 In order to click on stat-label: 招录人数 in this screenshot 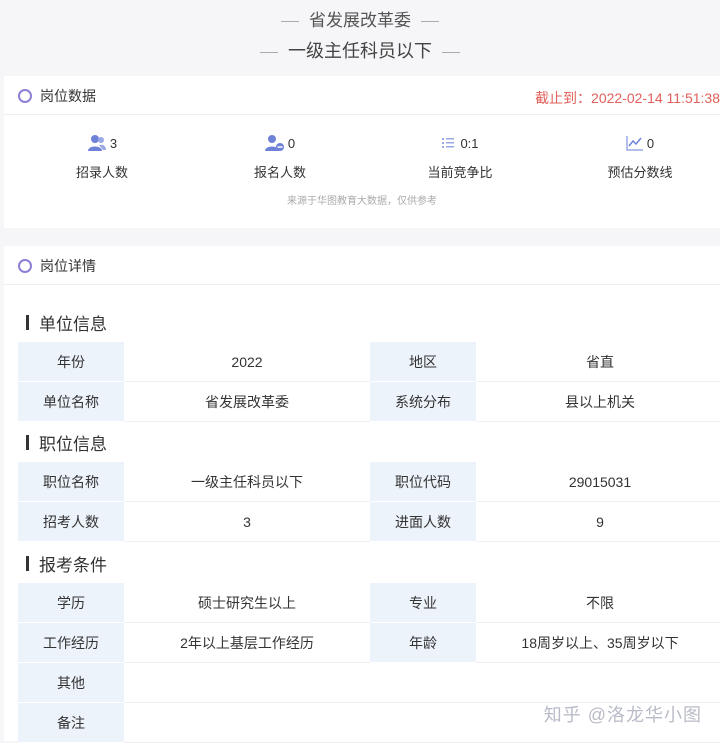, I will do `click(101, 172)`.